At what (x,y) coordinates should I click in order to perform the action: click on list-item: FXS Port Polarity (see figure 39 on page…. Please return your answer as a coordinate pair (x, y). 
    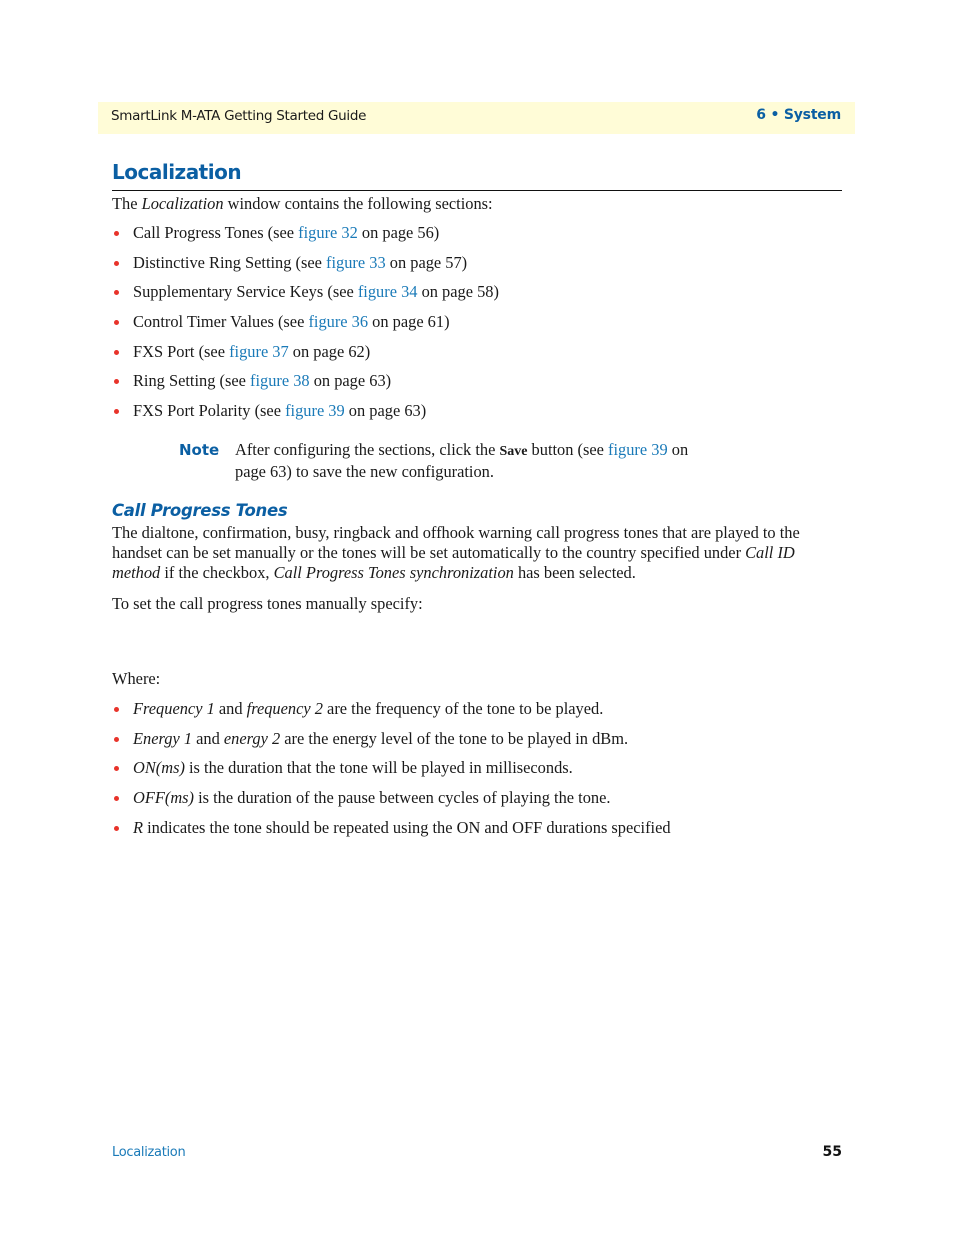
    Looking at the image, I should click on (305, 416).